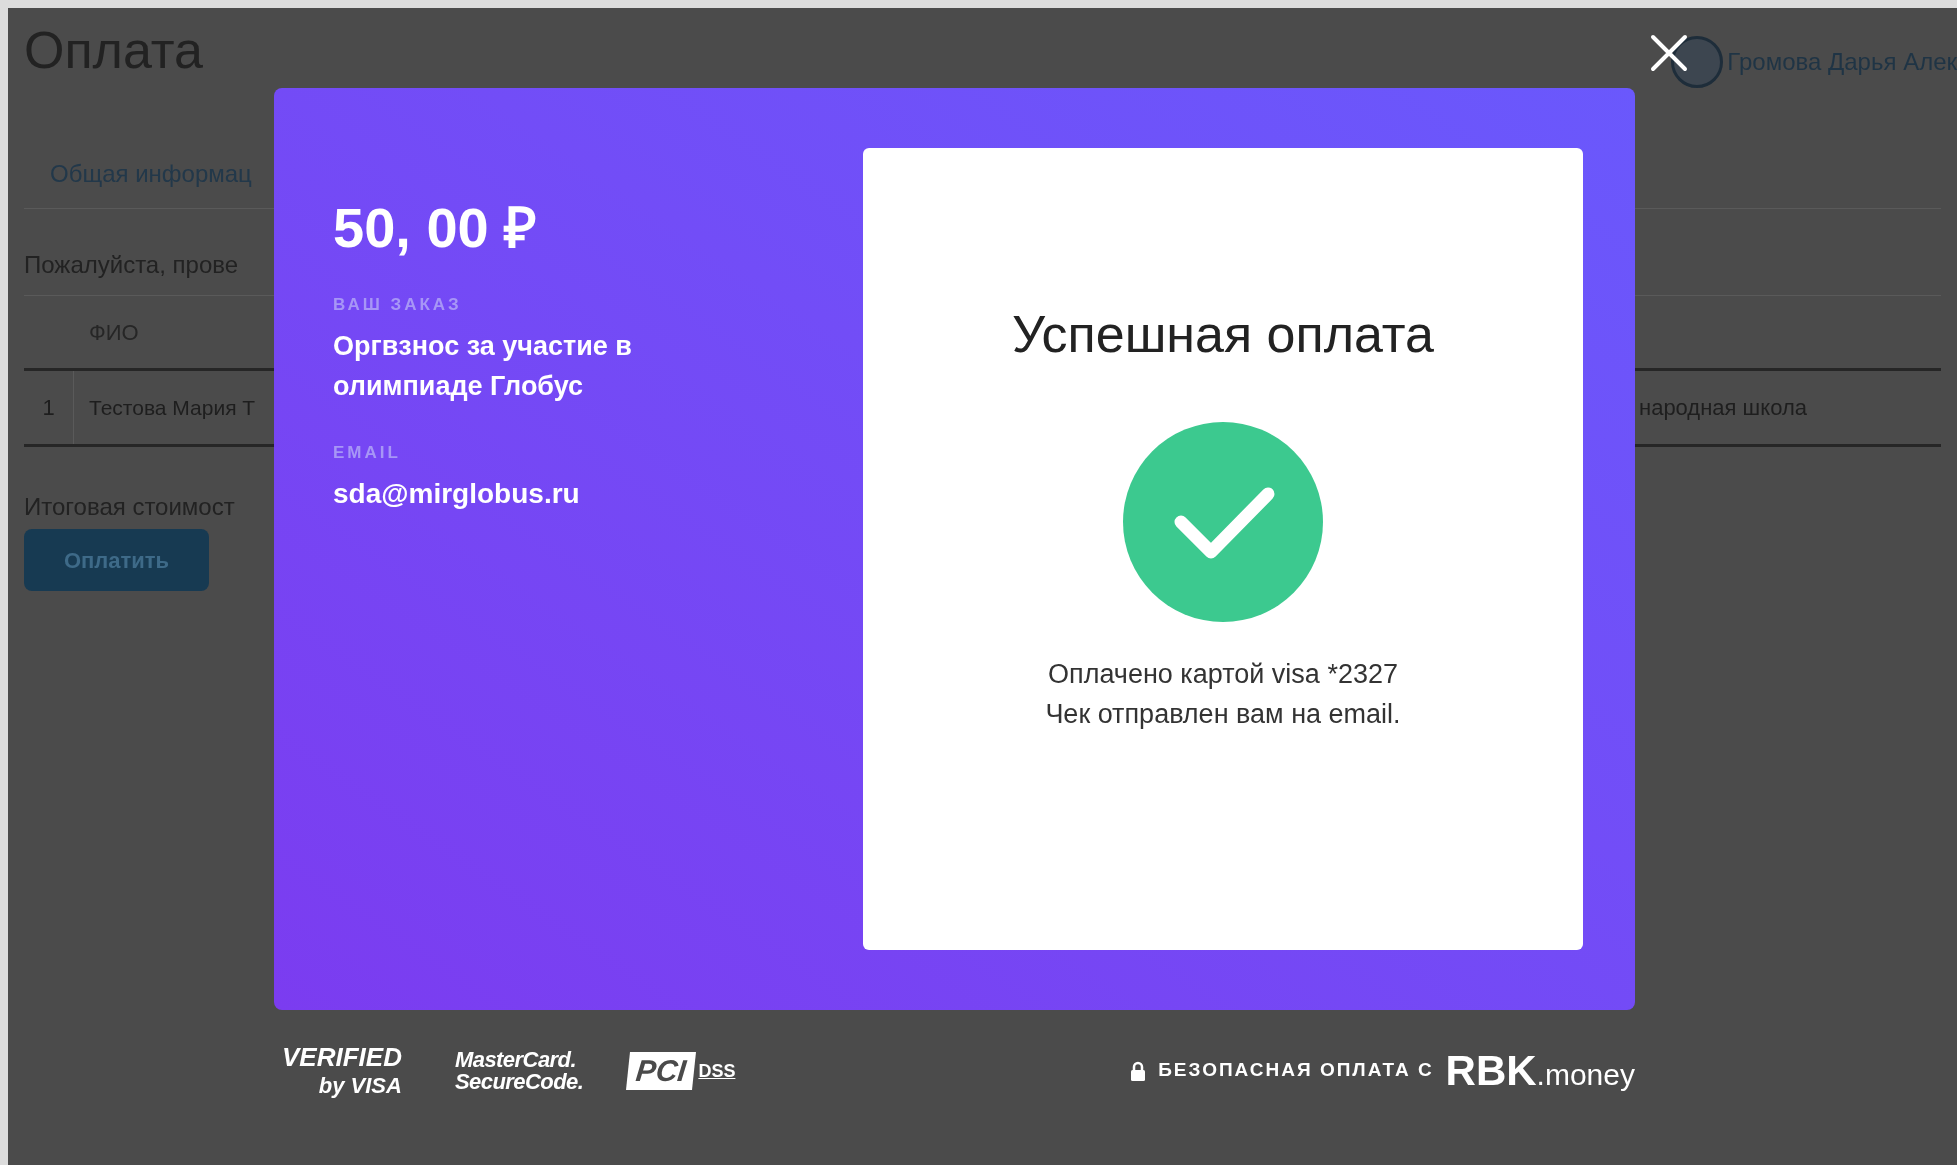 The width and height of the screenshot is (1957, 1165). What do you see at coordinates (367, 452) in the screenshot?
I see `email-label: EMAIL` at bounding box center [367, 452].